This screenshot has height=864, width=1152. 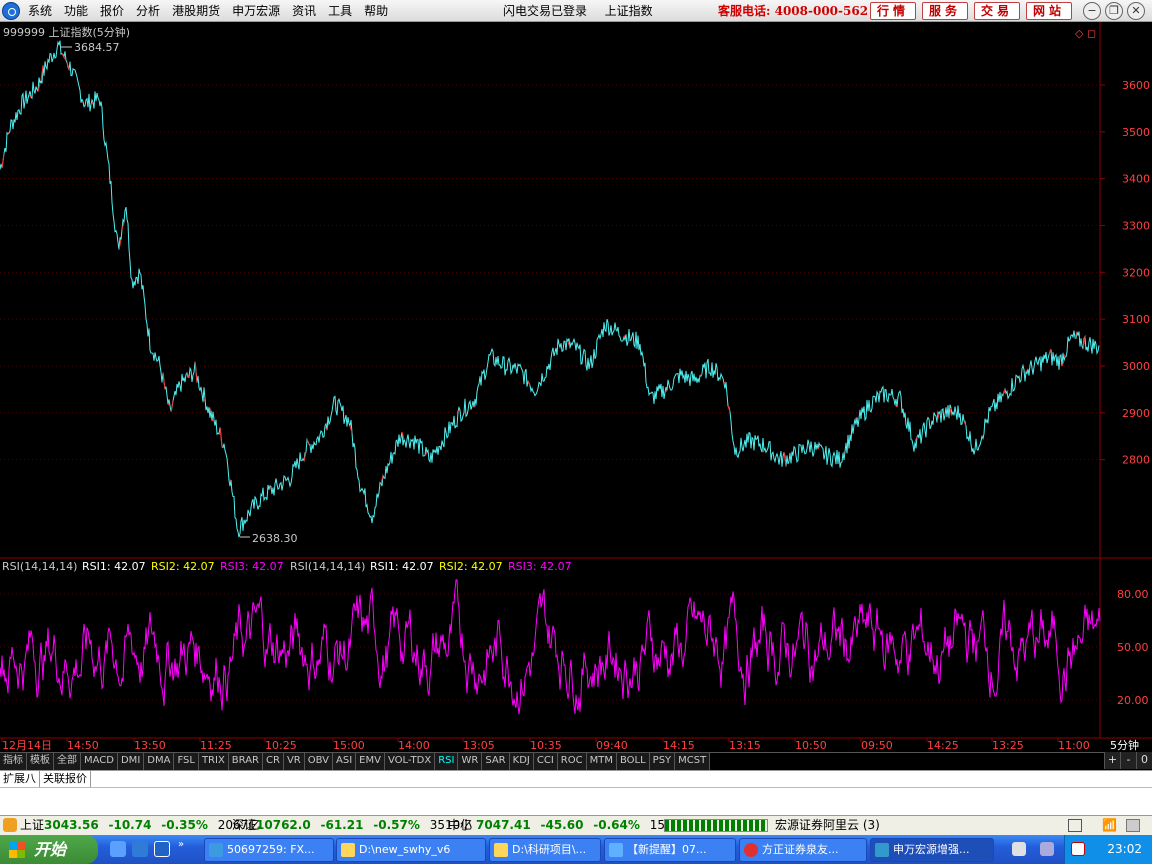 What do you see at coordinates (662, 761) in the screenshot?
I see `tab-indicator-23: PSY` at bounding box center [662, 761].